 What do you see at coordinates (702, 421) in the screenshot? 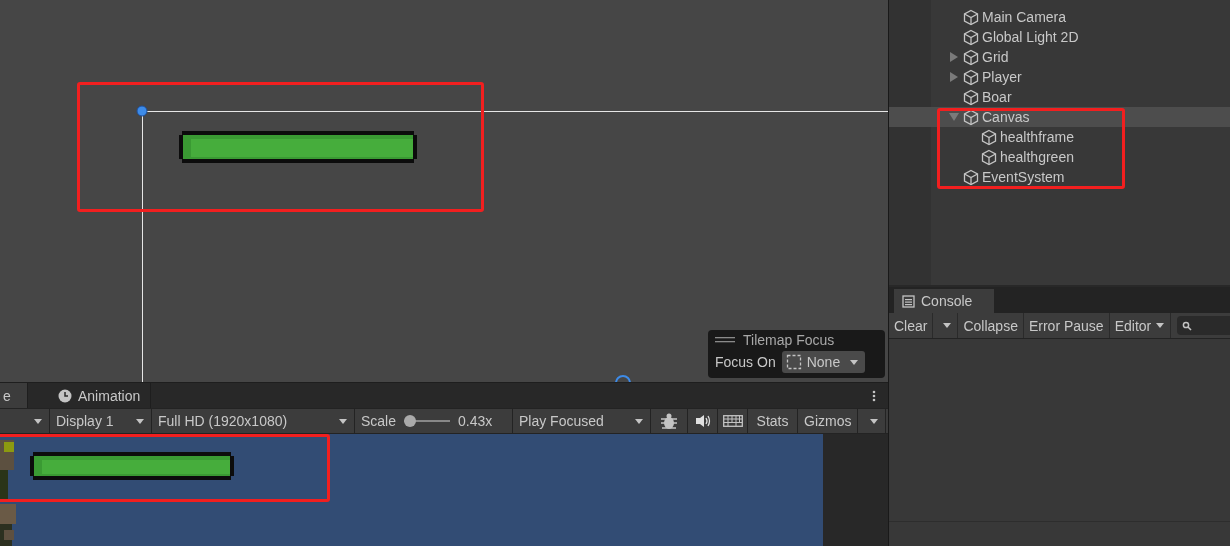
I see `speaker-icon` at bounding box center [702, 421].